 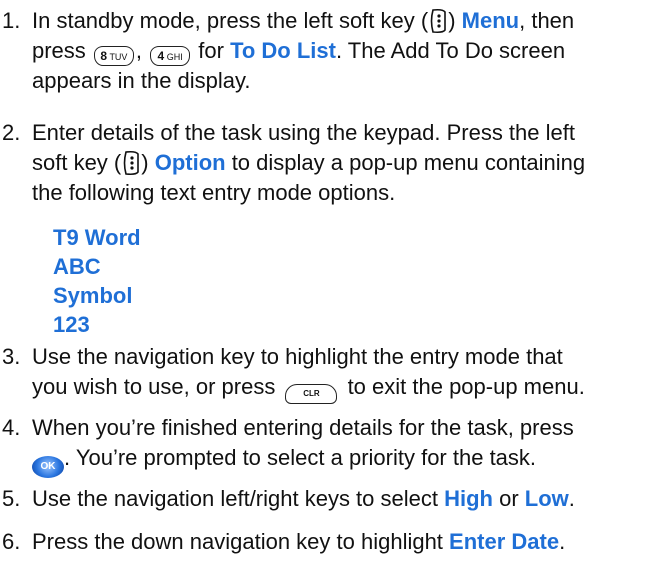 What do you see at coordinates (190, 162) in the screenshot?
I see `option-label: Option` at bounding box center [190, 162].